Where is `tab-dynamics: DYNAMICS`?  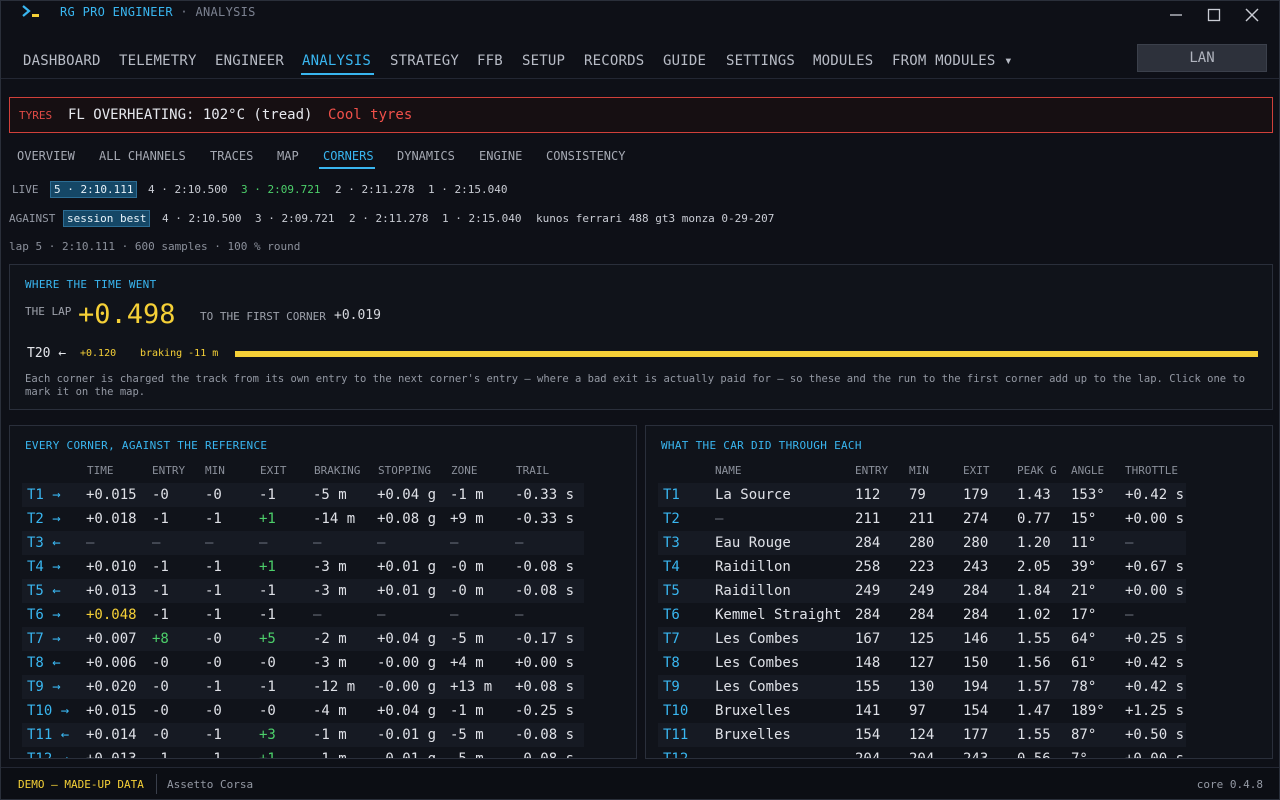
tab-dynamics: DYNAMICS is located at coordinates (426, 156).